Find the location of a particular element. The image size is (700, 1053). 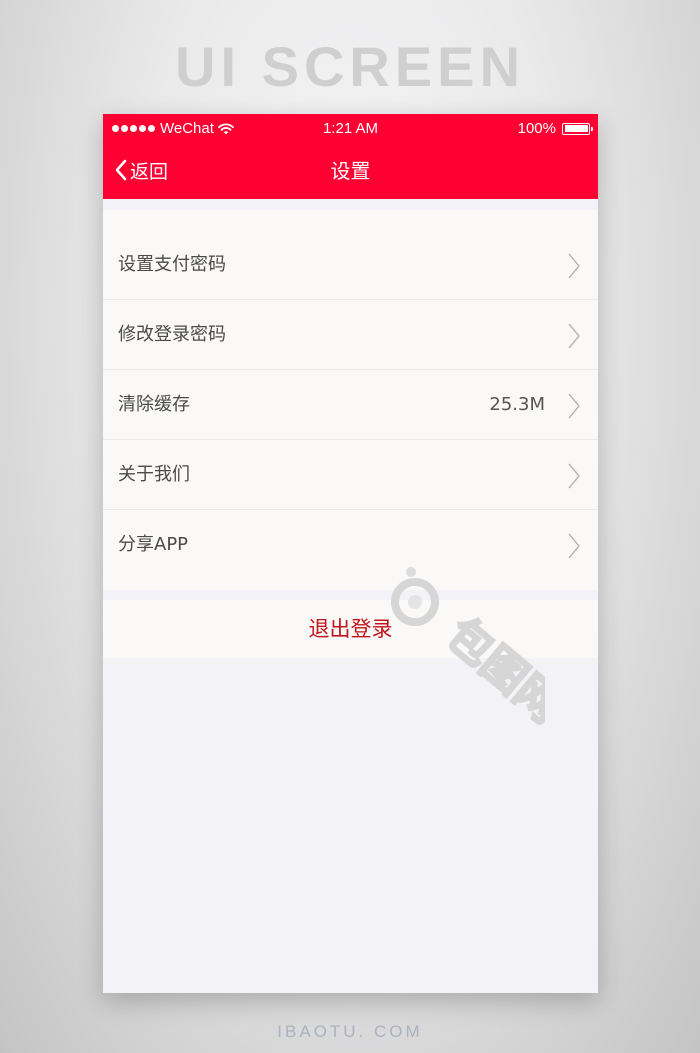

app-header: WeChat 1:21 AM 100% 返回 设置 is located at coordinates (350, 156).